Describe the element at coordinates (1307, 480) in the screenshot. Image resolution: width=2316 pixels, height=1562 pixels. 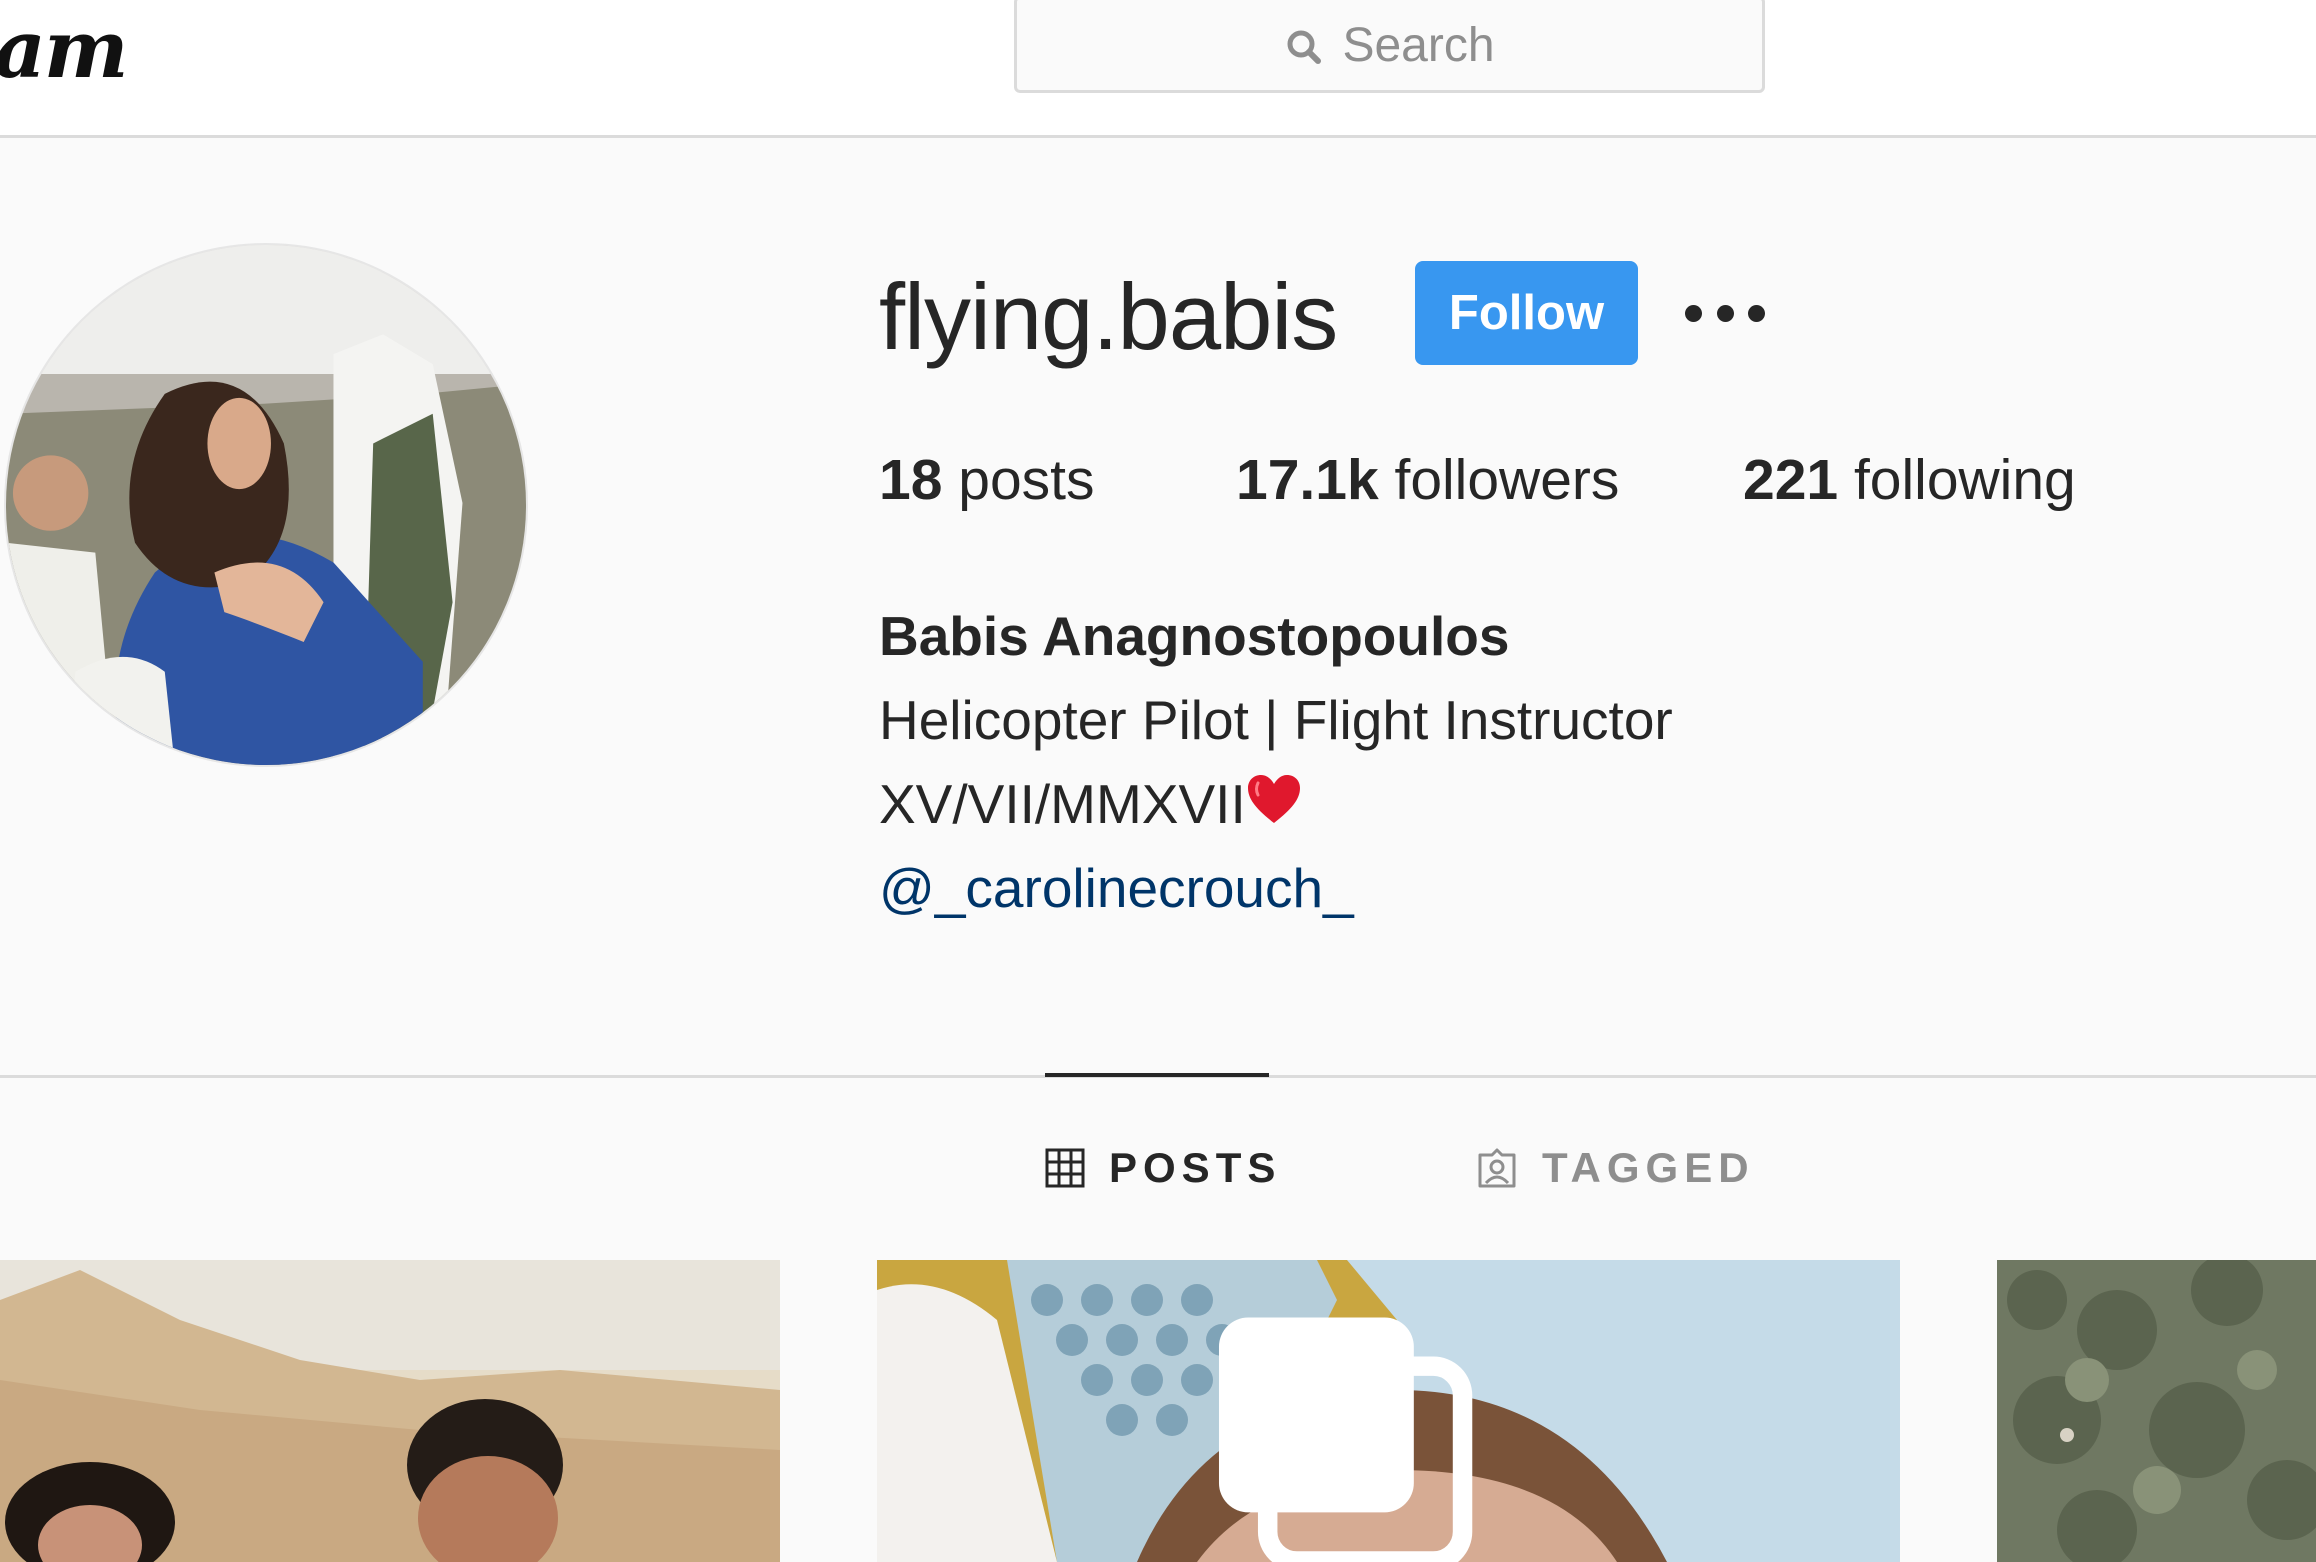
I see `followers-count: 17.1k` at that location.